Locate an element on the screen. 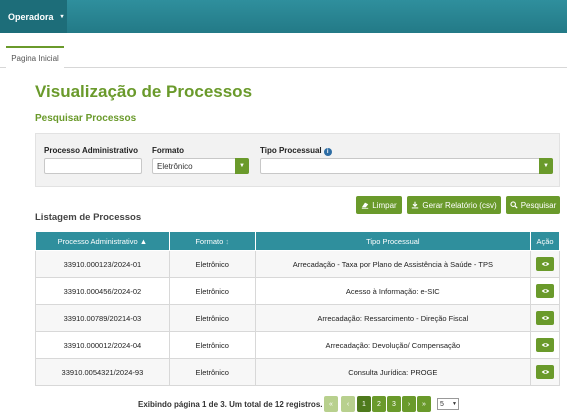 Image resolution: width=567 pixels, height=415 pixels. col-formato-label: Formato is located at coordinates (209, 241).